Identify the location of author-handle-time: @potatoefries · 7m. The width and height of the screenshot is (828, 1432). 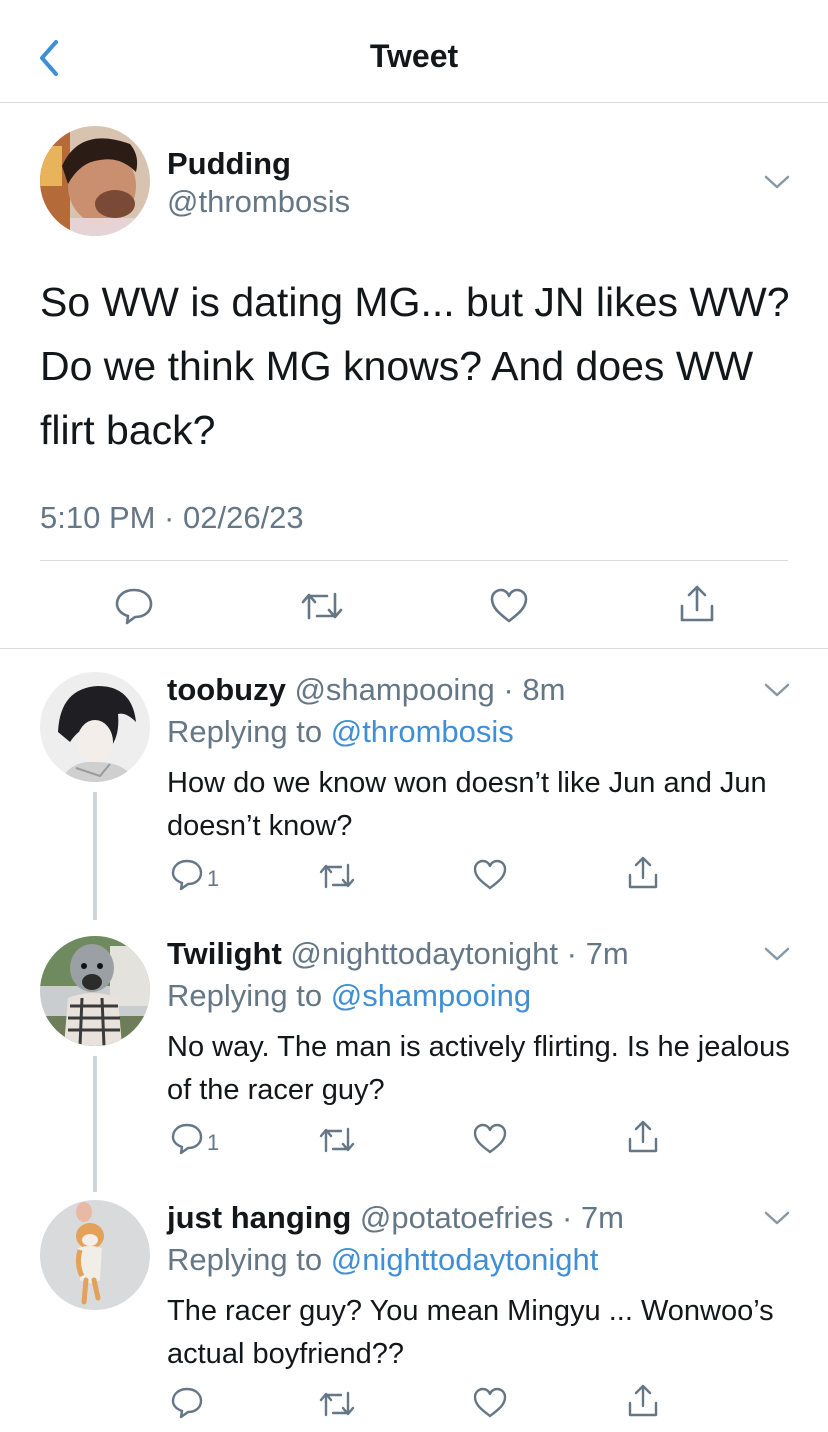
(492, 1217).